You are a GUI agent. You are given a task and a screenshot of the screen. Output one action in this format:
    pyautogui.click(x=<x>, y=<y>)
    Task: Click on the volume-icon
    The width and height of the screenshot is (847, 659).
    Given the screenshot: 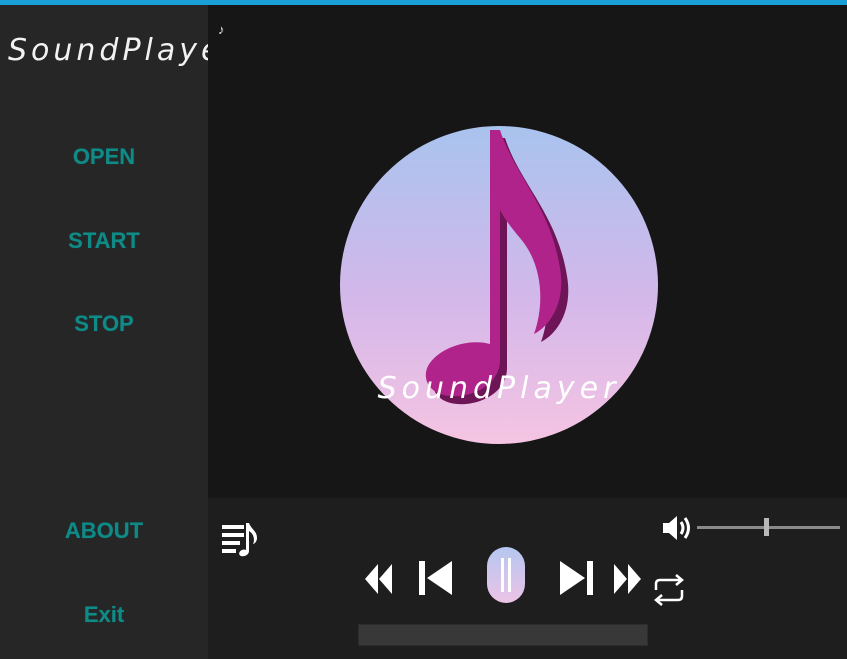 What is the action you would take?
    pyautogui.click(x=677, y=528)
    